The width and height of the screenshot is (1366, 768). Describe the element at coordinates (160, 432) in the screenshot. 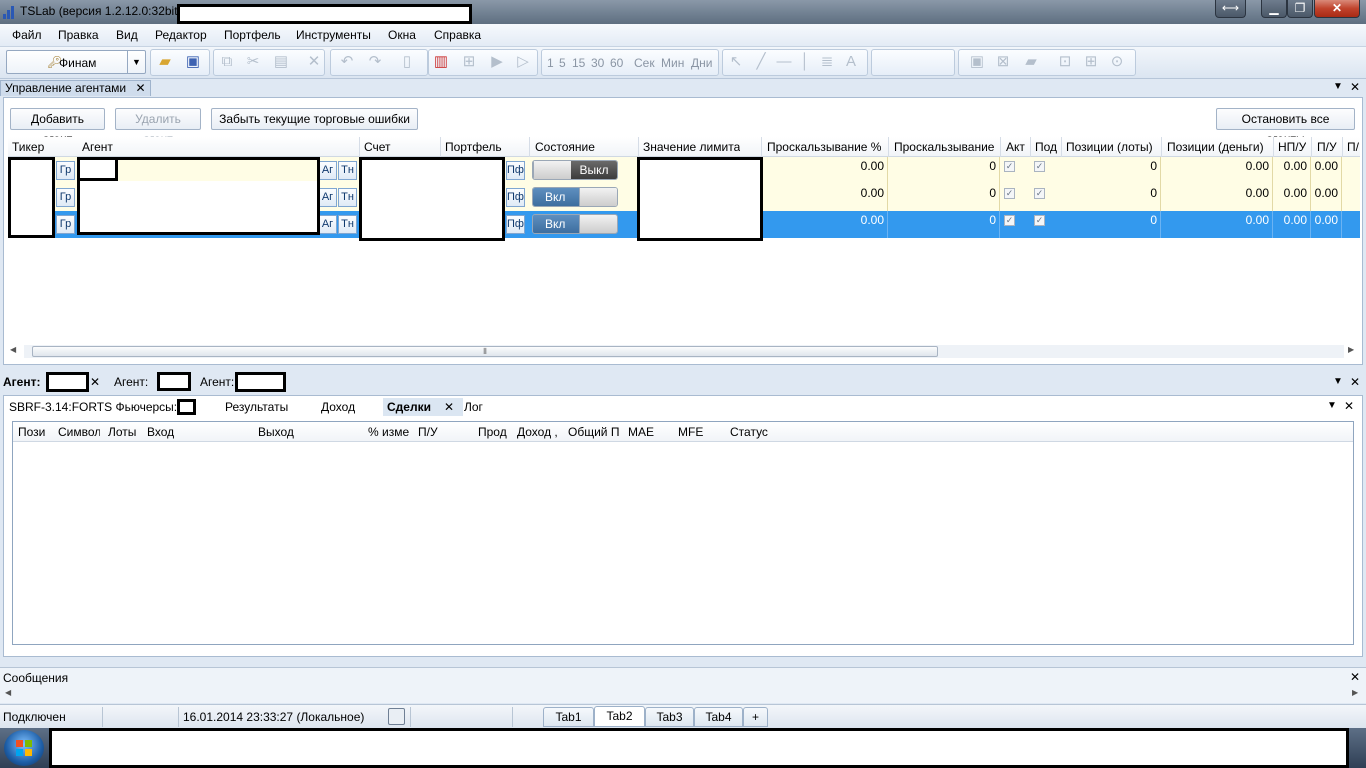

I see `col-entry: Вход` at that location.